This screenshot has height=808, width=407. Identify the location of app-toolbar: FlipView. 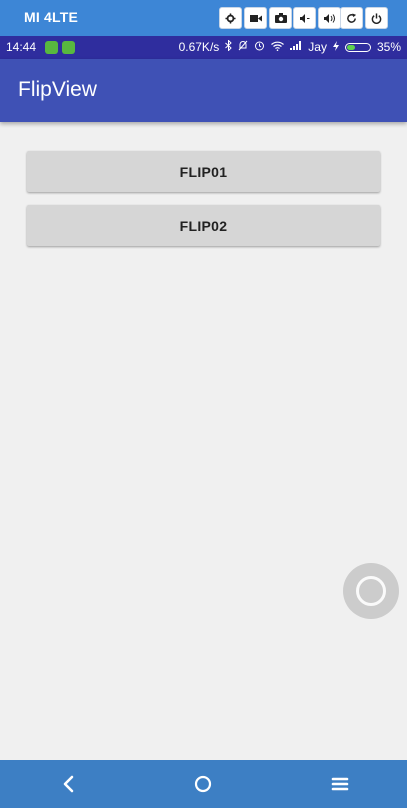
(203, 90).